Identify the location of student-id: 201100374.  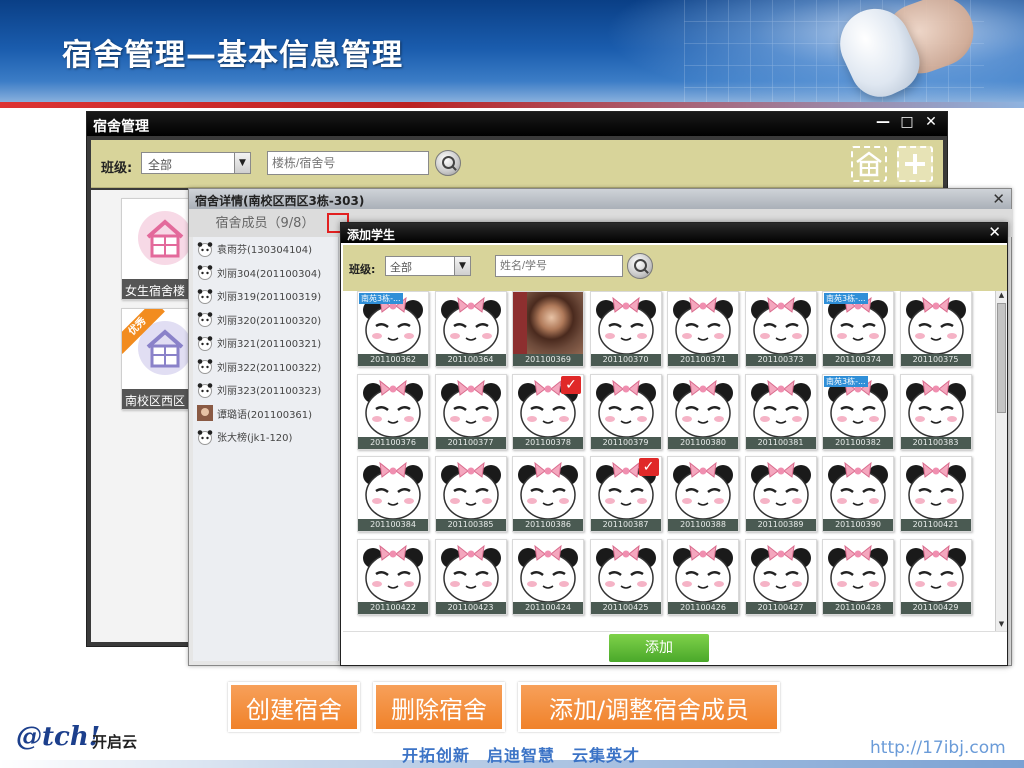
(858, 360).